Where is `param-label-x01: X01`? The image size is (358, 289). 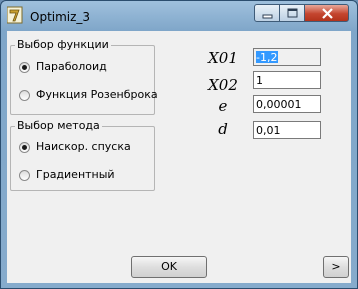 param-label-x01: X01 is located at coordinates (223, 58).